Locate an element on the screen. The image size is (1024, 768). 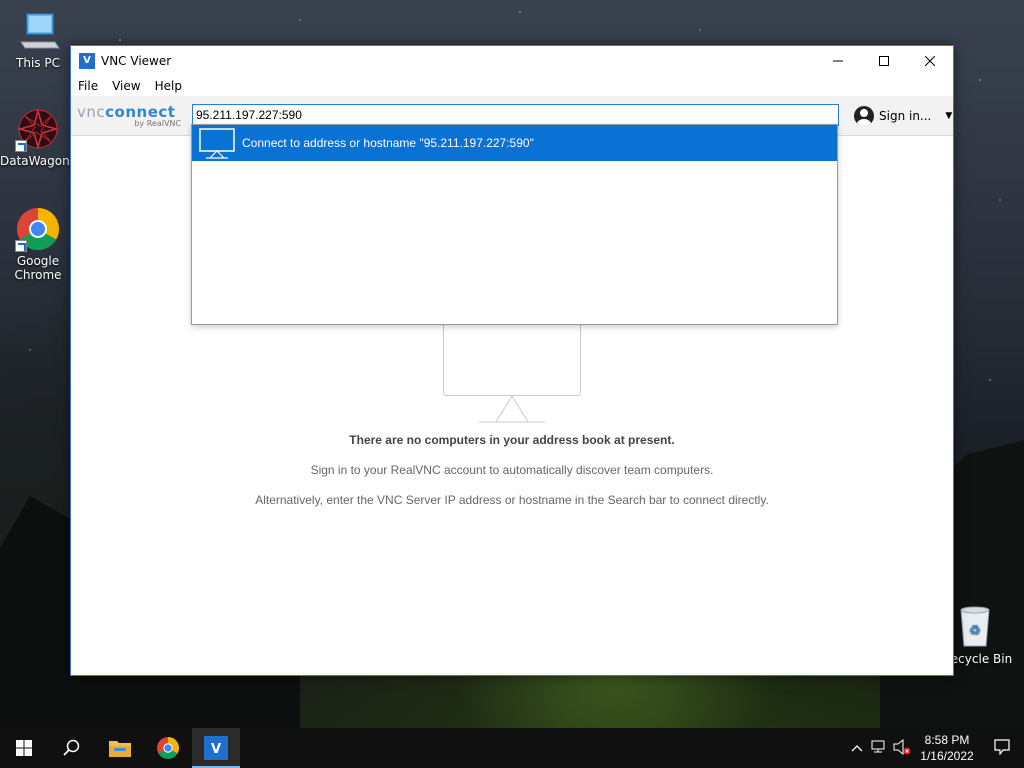
desktop-icon-label: This PC is located at coordinates (38, 63).